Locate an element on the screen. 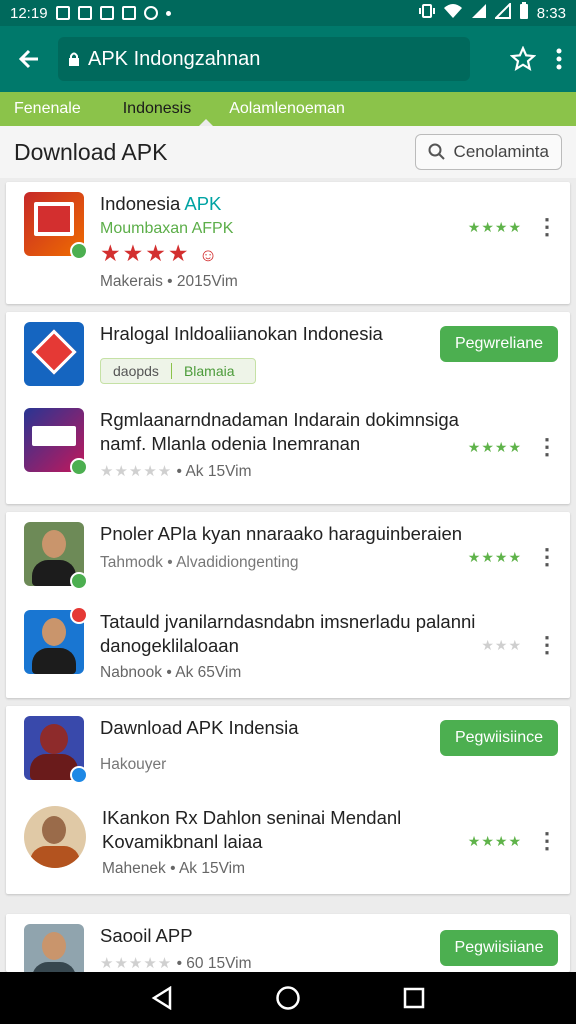 Image resolution: width=576 pixels, height=1024 pixels. lock-icon is located at coordinates (74, 59).